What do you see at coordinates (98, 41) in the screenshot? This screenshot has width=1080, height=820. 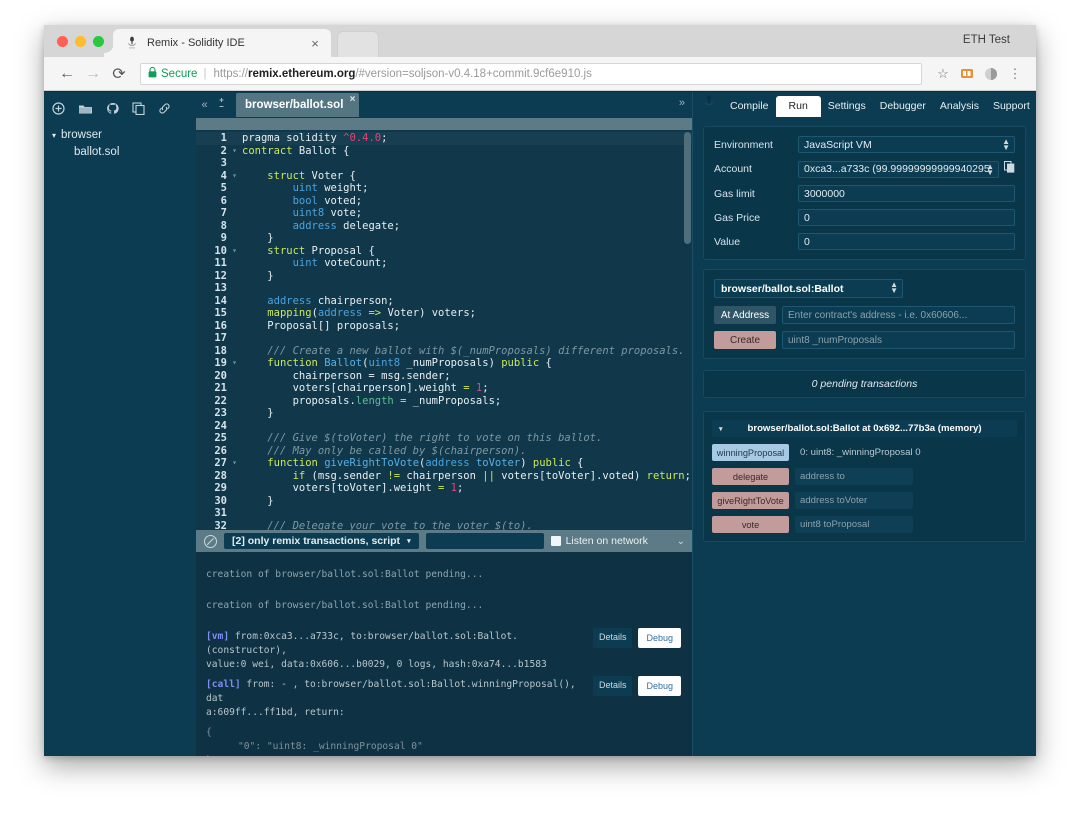 I see `window-maximize-button` at bounding box center [98, 41].